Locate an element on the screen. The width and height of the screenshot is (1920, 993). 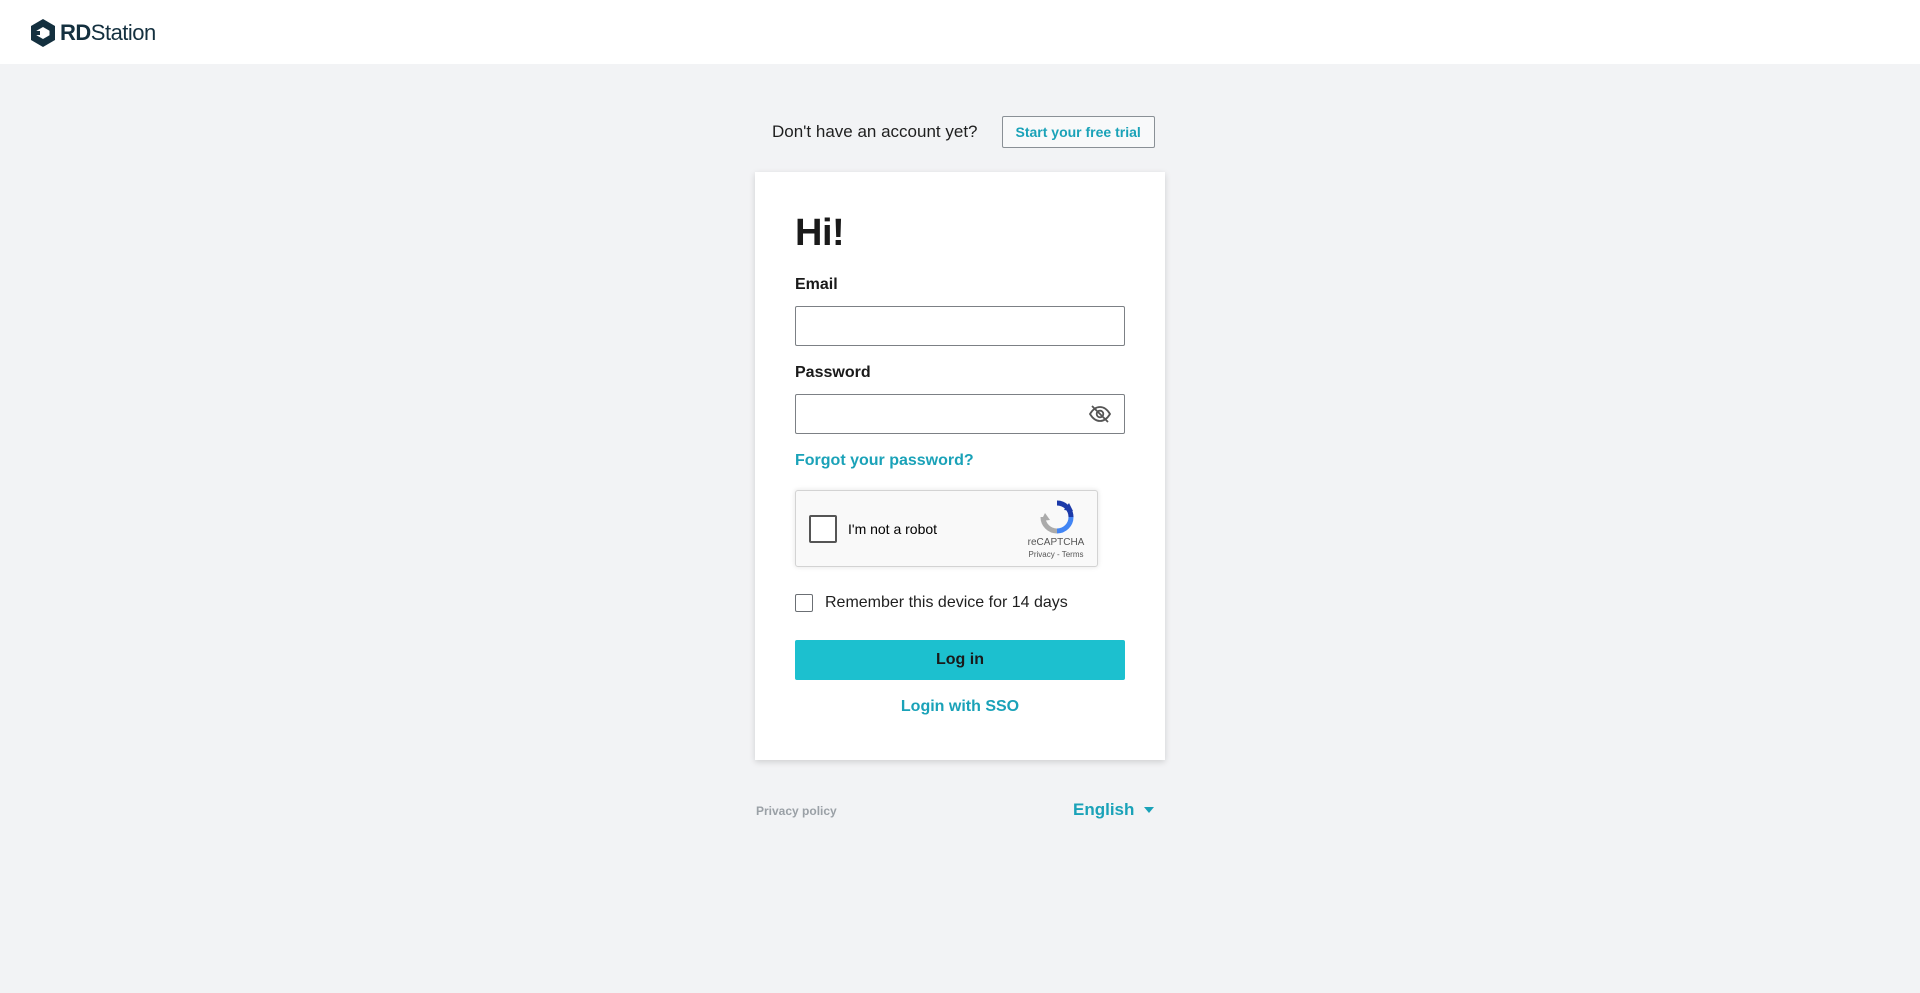
logo-wordmark: RDStation is located at coordinates (108, 32).